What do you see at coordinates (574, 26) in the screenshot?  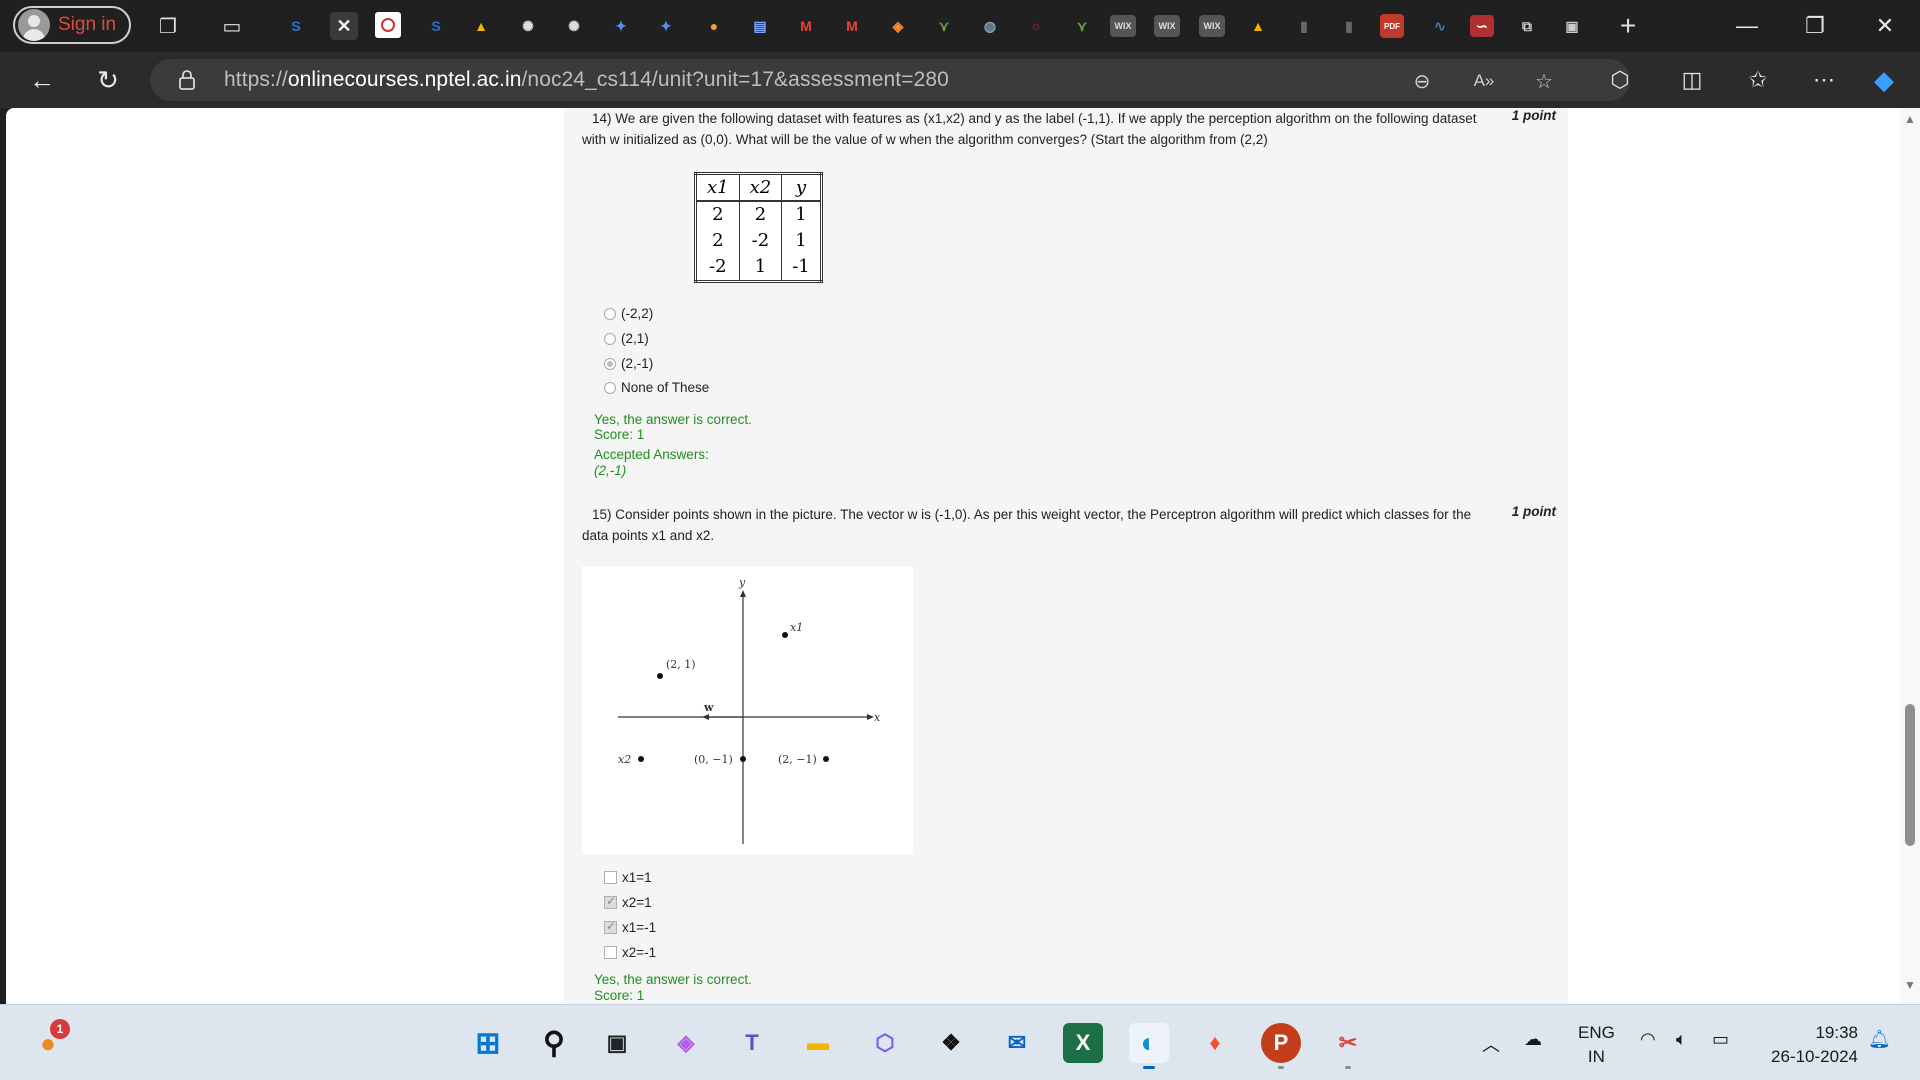 I see `tab-chatgpt-icon-2: ✺` at bounding box center [574, 26].